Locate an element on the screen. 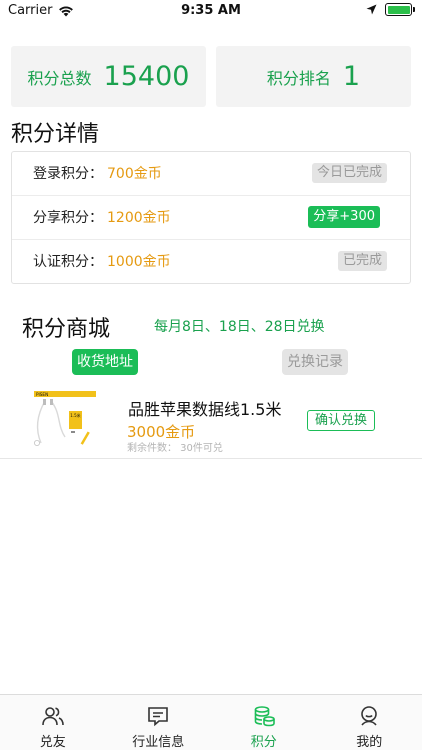  tab-points: 积分 is located at coordinates (264, 722).